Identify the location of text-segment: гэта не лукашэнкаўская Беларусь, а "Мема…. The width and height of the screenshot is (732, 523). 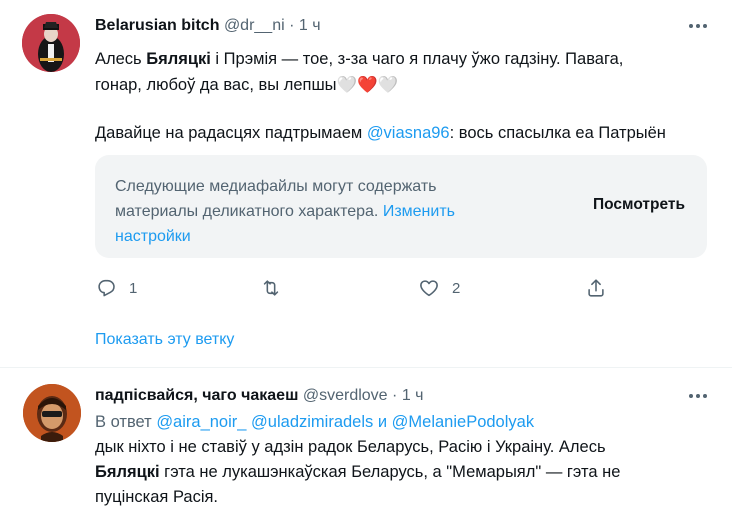
(390, 472).